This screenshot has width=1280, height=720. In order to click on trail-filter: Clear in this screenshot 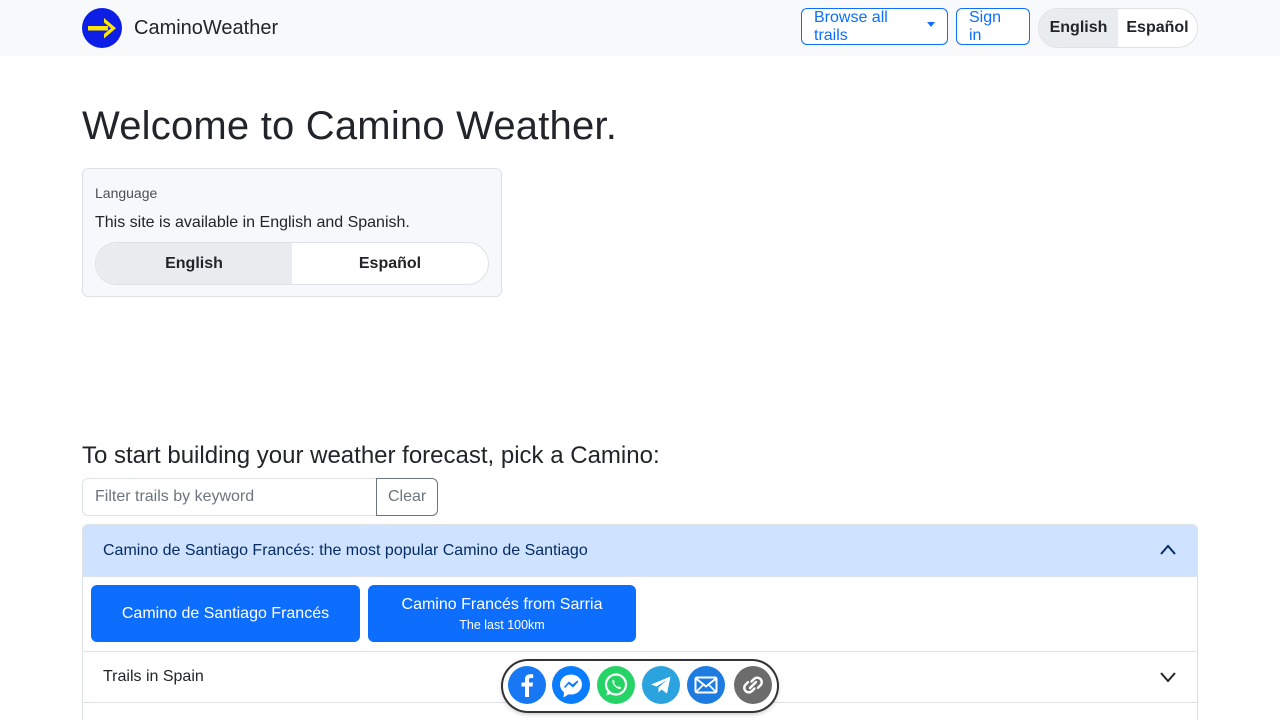, I will do `click(260, 497)`.